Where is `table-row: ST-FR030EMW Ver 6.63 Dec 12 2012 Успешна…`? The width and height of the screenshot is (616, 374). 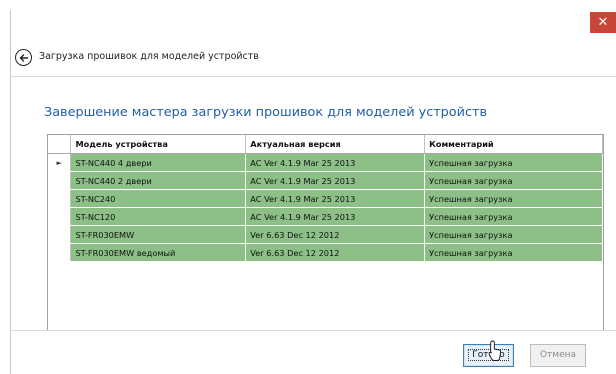 table-row: ST-FR030EMW Ver 6.63 Dec 12 2012 Успешна… is located at coordinates (325, 234).